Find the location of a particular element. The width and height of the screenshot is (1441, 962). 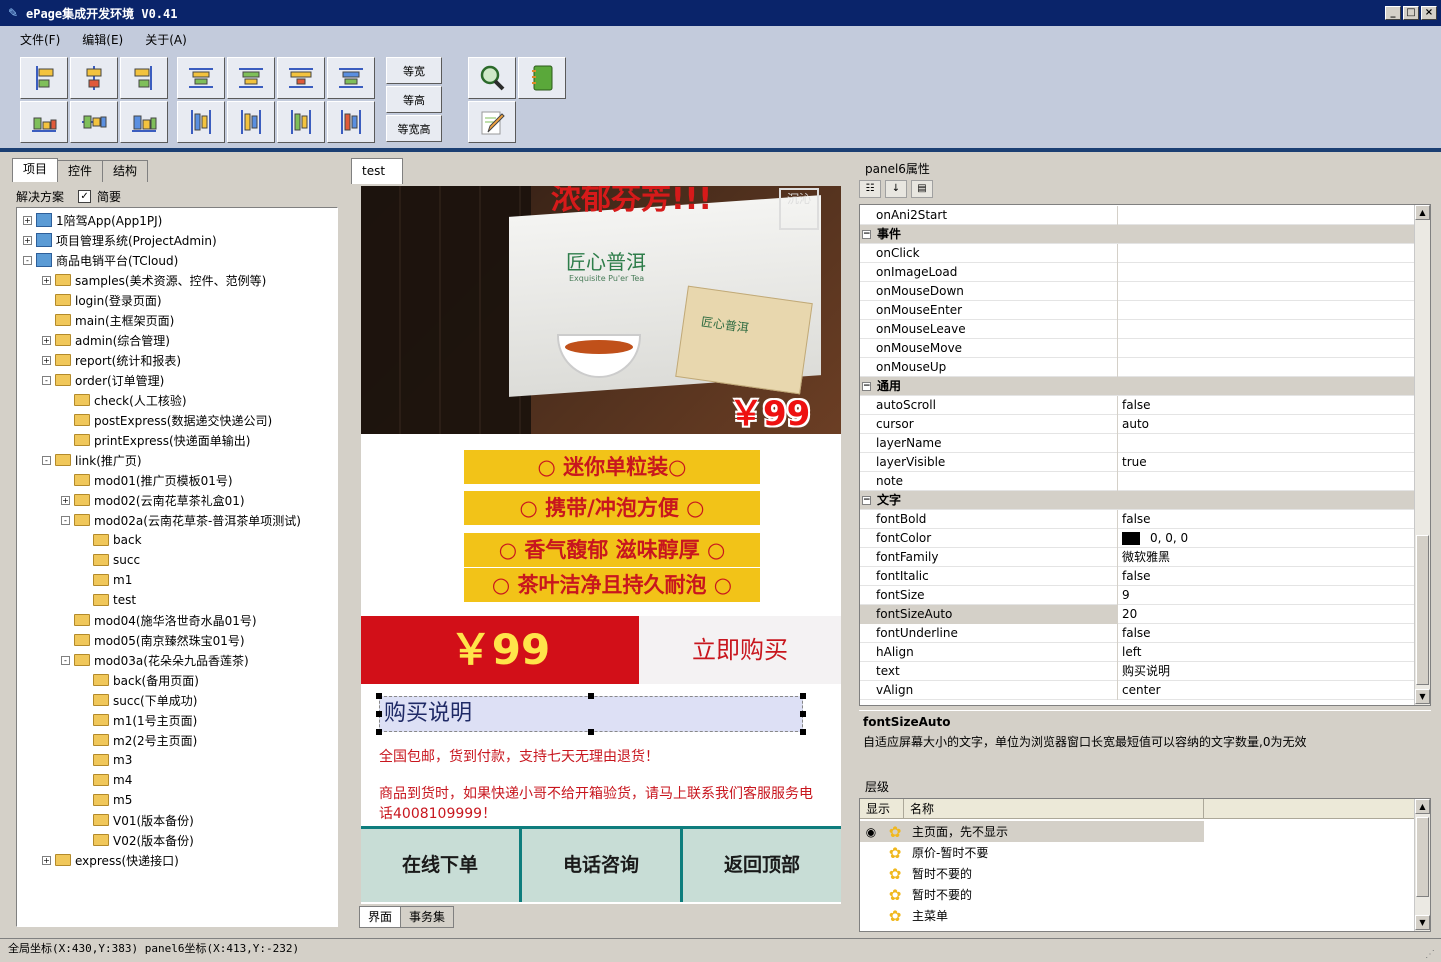

collapse-icon: − is located at coordinates (866, 234).